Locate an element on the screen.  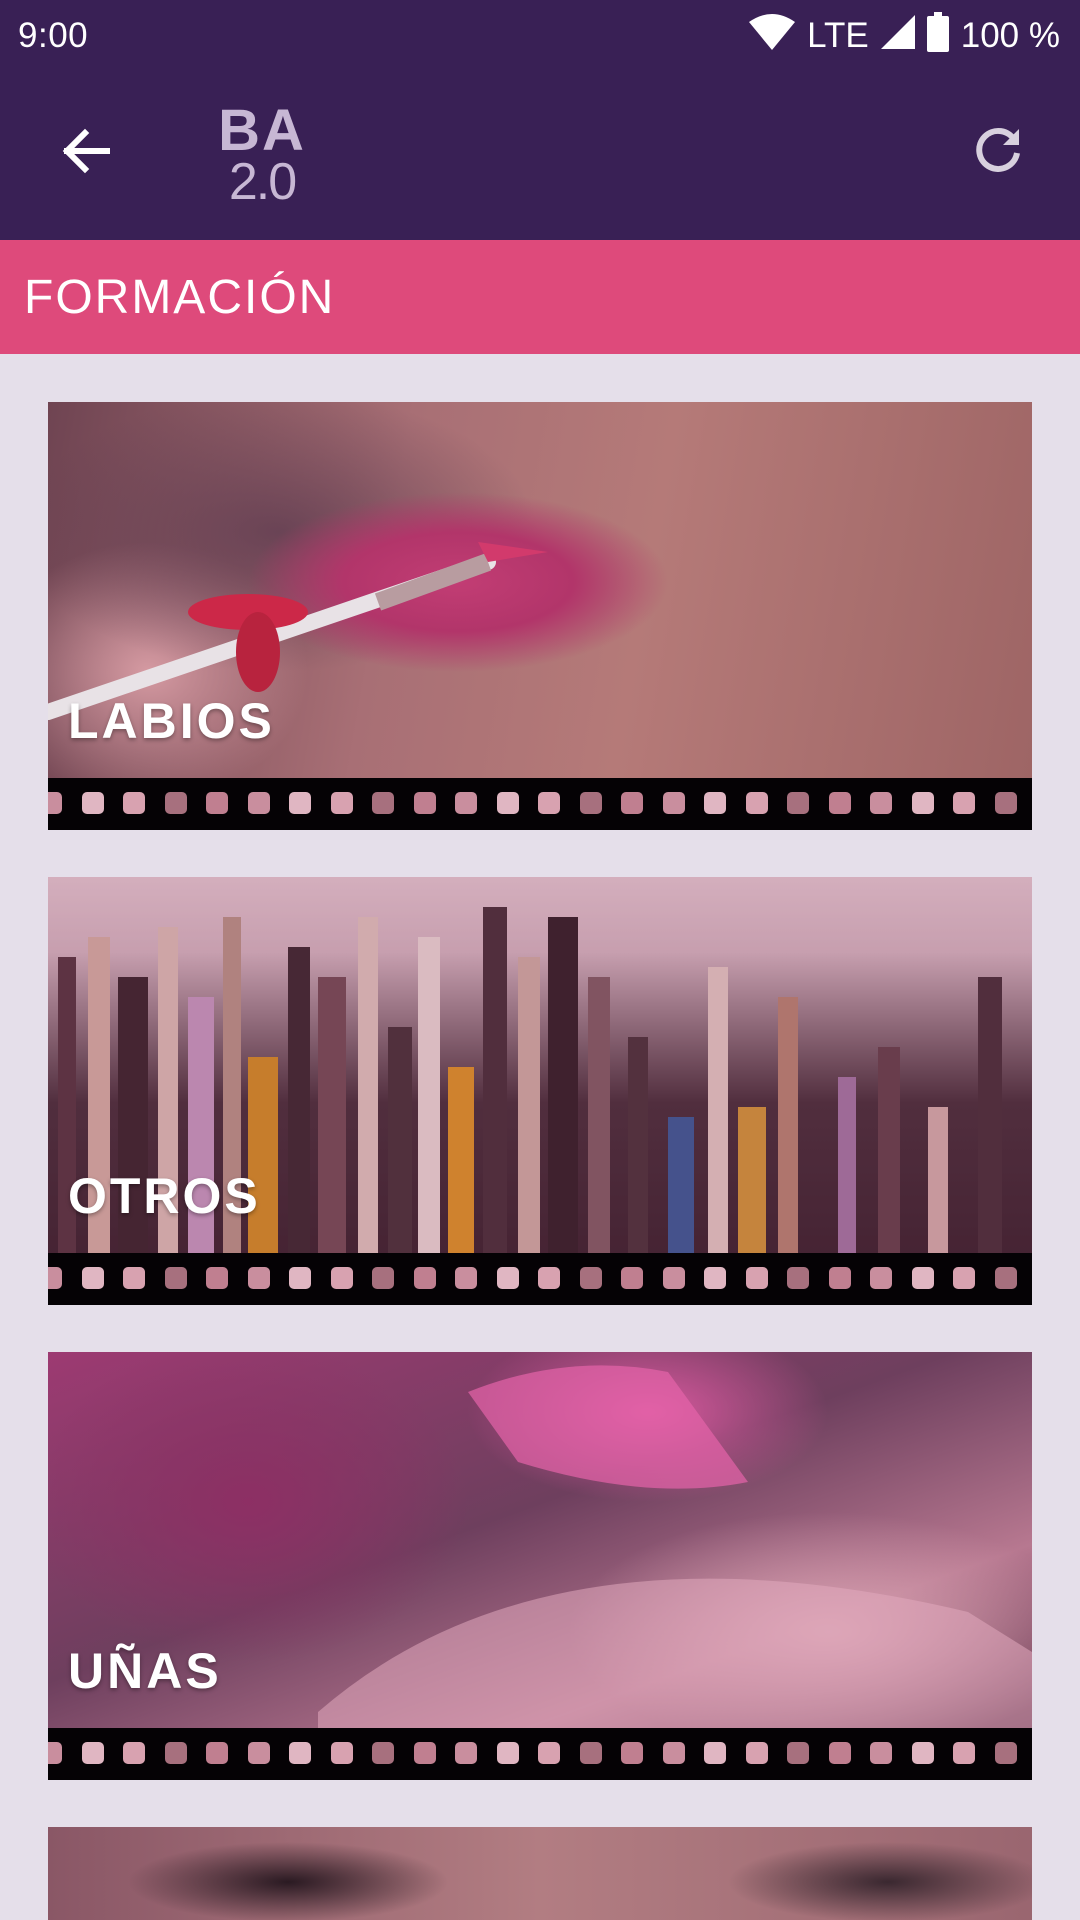
section-header: FORMACIÓN is located at coordinates (540, 297).